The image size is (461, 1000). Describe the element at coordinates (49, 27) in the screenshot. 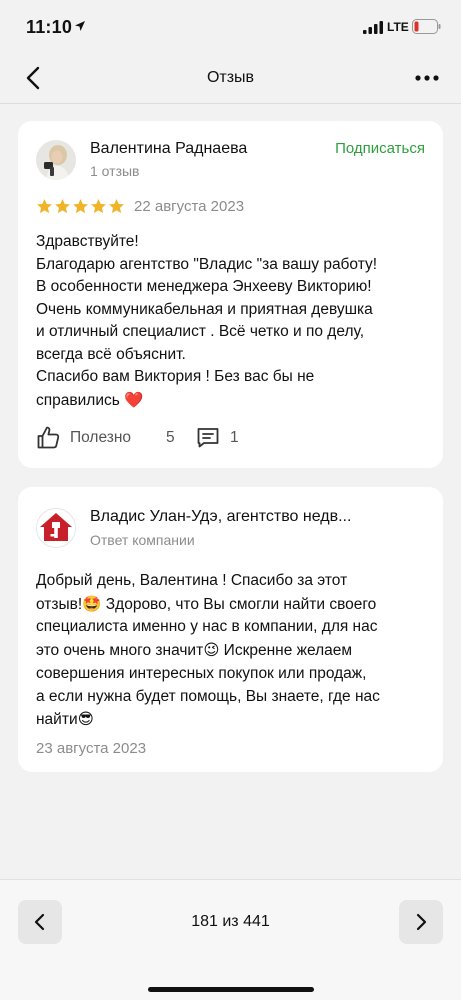

I see `status-time: 11:10` at that location.